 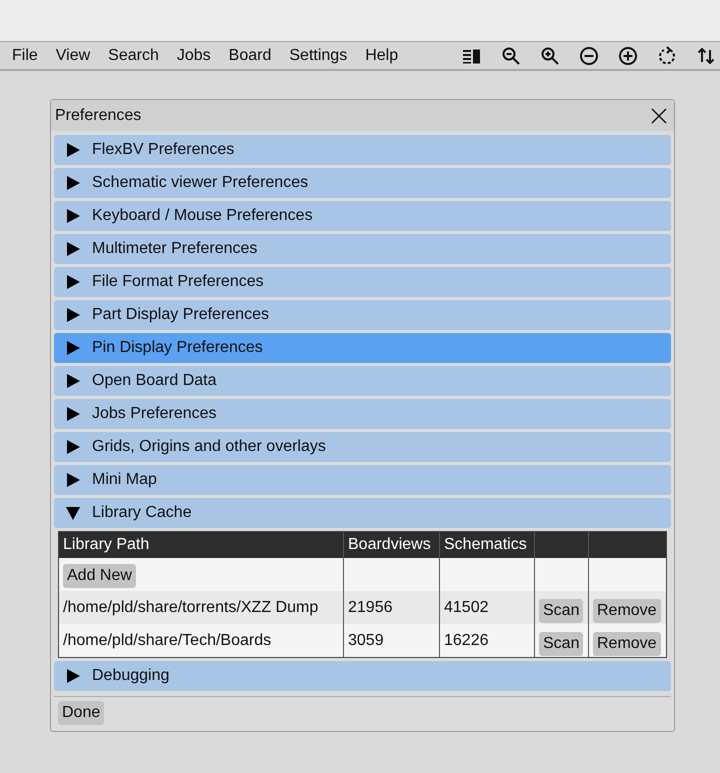 I want to click on section-header: Pin Display Preferences, so click(x=362, y=348).